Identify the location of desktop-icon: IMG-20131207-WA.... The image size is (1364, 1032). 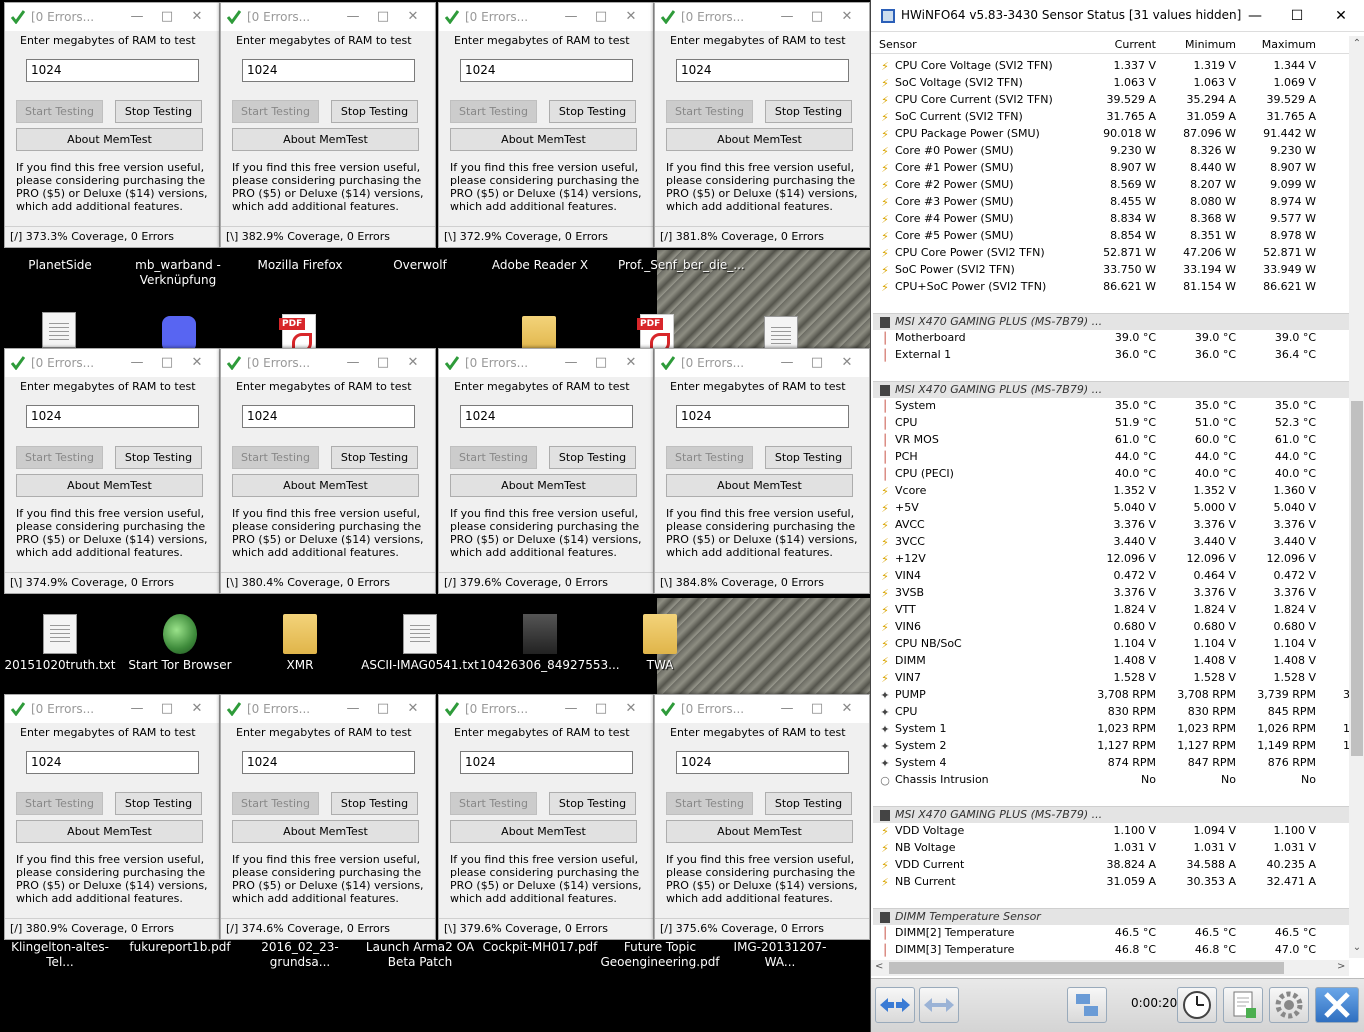
(780, 955).